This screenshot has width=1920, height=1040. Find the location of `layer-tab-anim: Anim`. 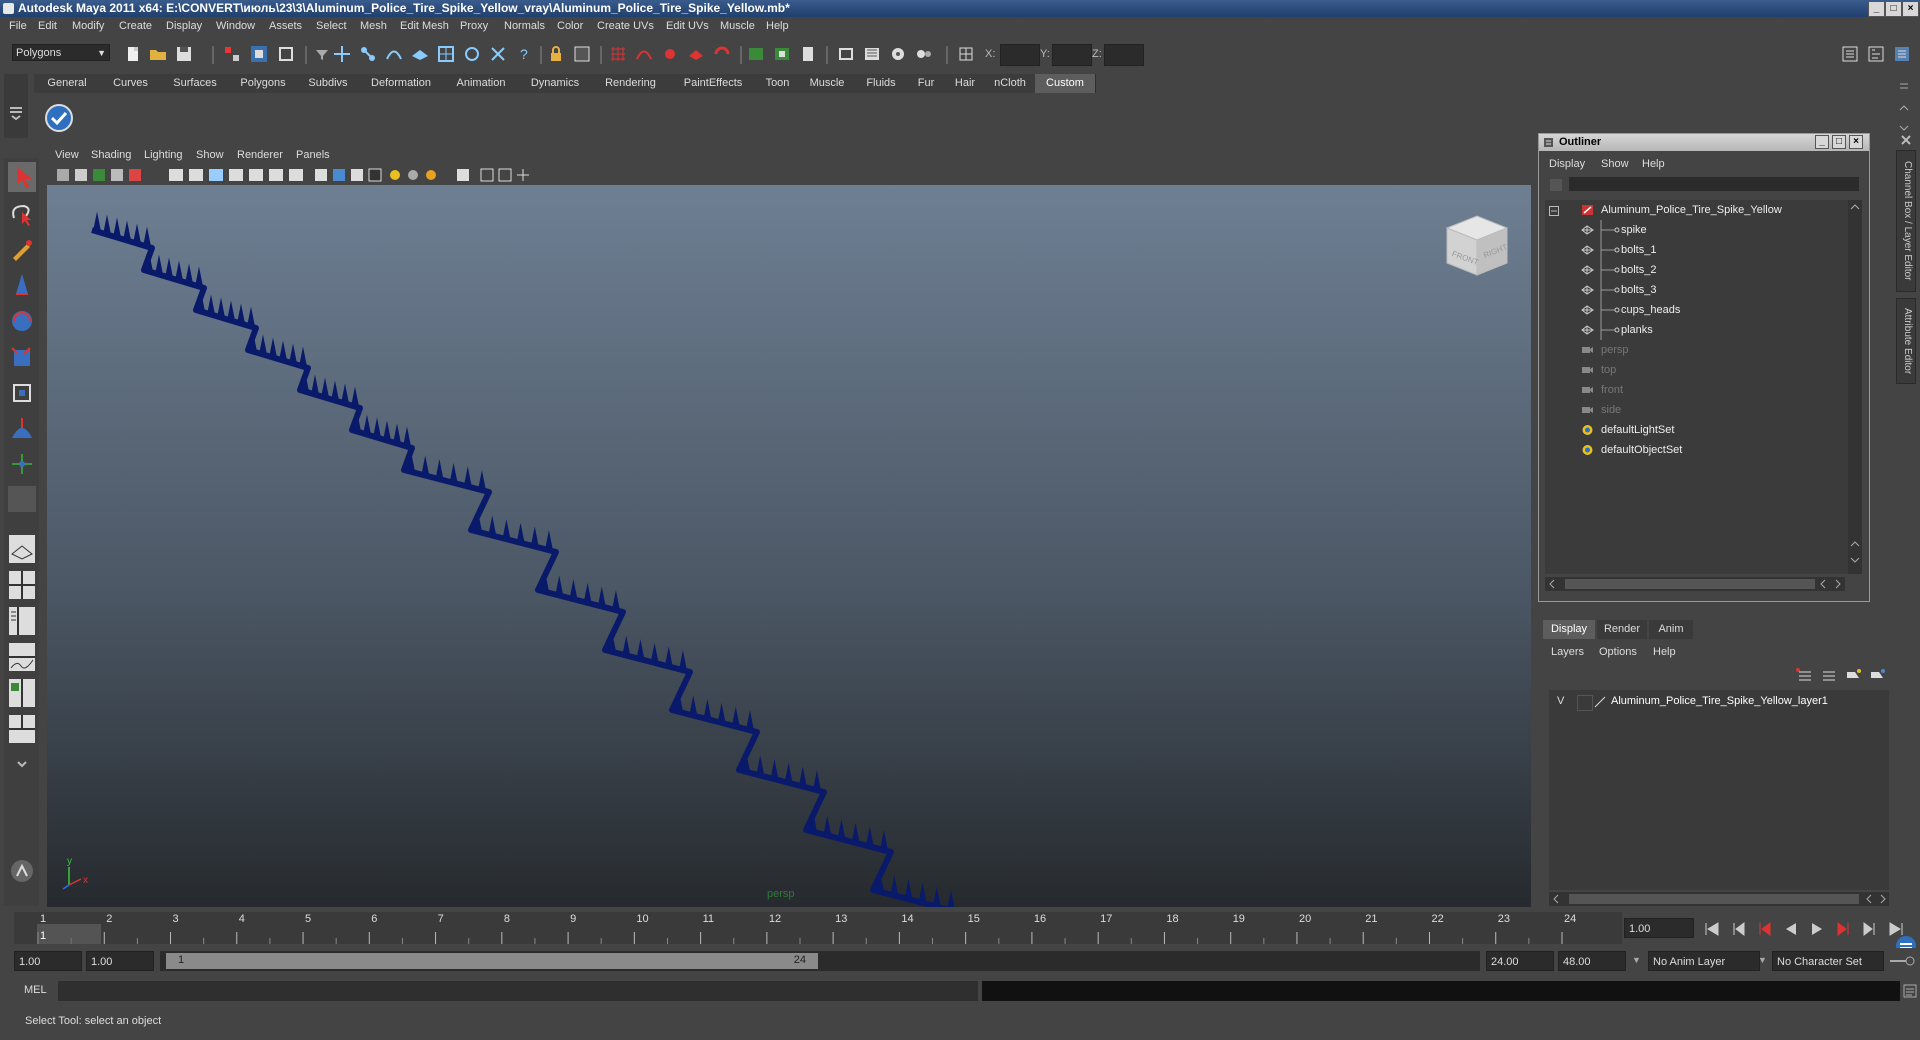

layer-tab-anim: Anim is located at coordinates (1671, 629).